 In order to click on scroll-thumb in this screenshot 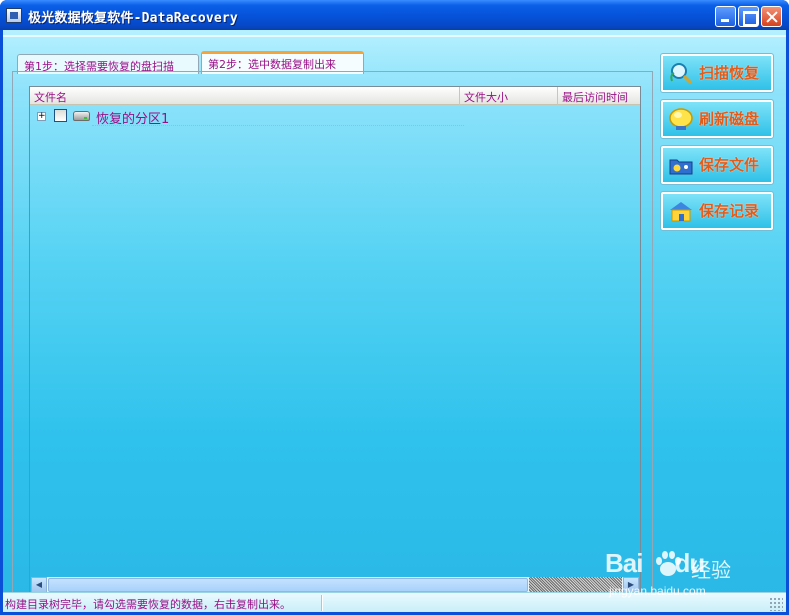, I will do `click(288, 585)`.